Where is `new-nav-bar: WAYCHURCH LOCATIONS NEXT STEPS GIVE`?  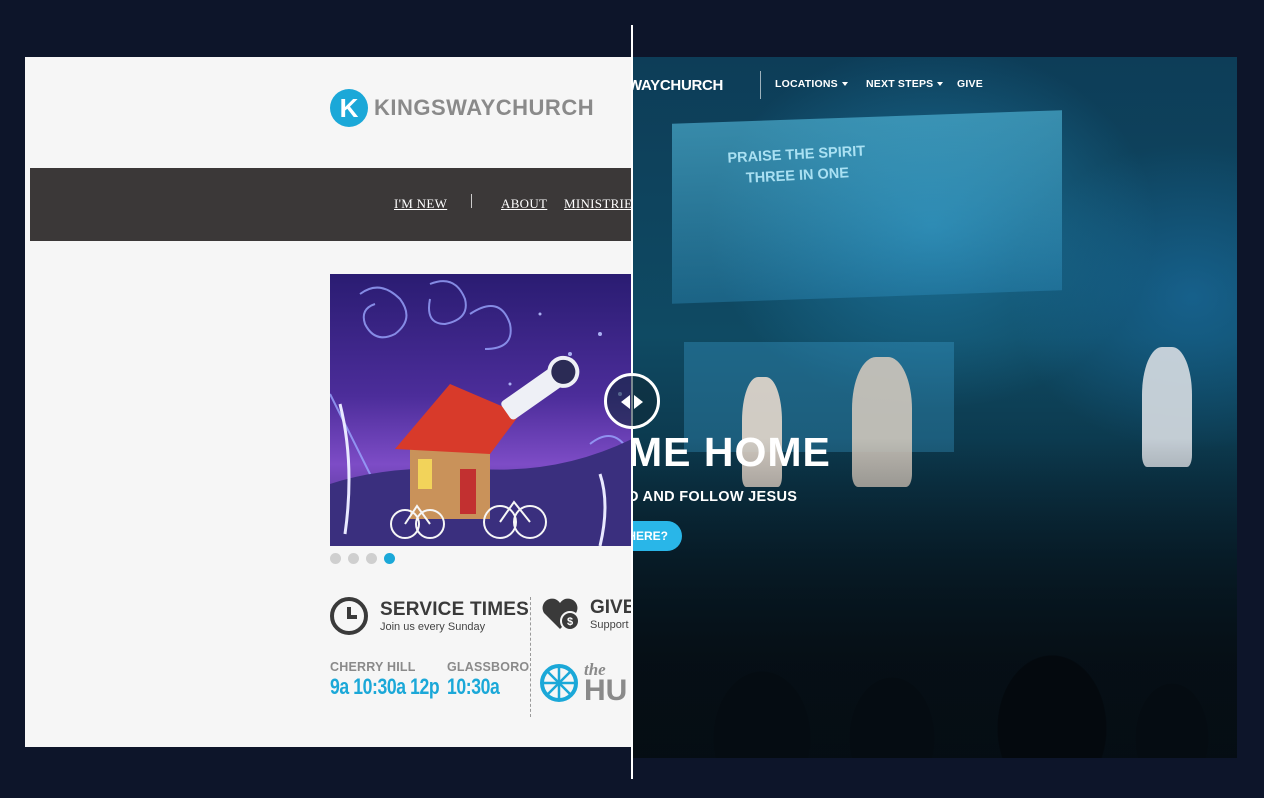
new-nav-bar: WAYCHURCH LOCATIONS NEXT STEPS GIVE is located at coordinates (934, 89).